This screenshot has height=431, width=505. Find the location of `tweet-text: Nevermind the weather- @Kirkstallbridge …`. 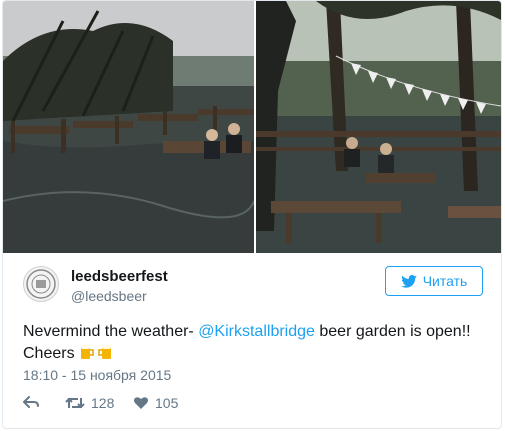

tweet-text: Nevermind the weather- @Kirkstallbridge … is located at coordinates (253, 344).